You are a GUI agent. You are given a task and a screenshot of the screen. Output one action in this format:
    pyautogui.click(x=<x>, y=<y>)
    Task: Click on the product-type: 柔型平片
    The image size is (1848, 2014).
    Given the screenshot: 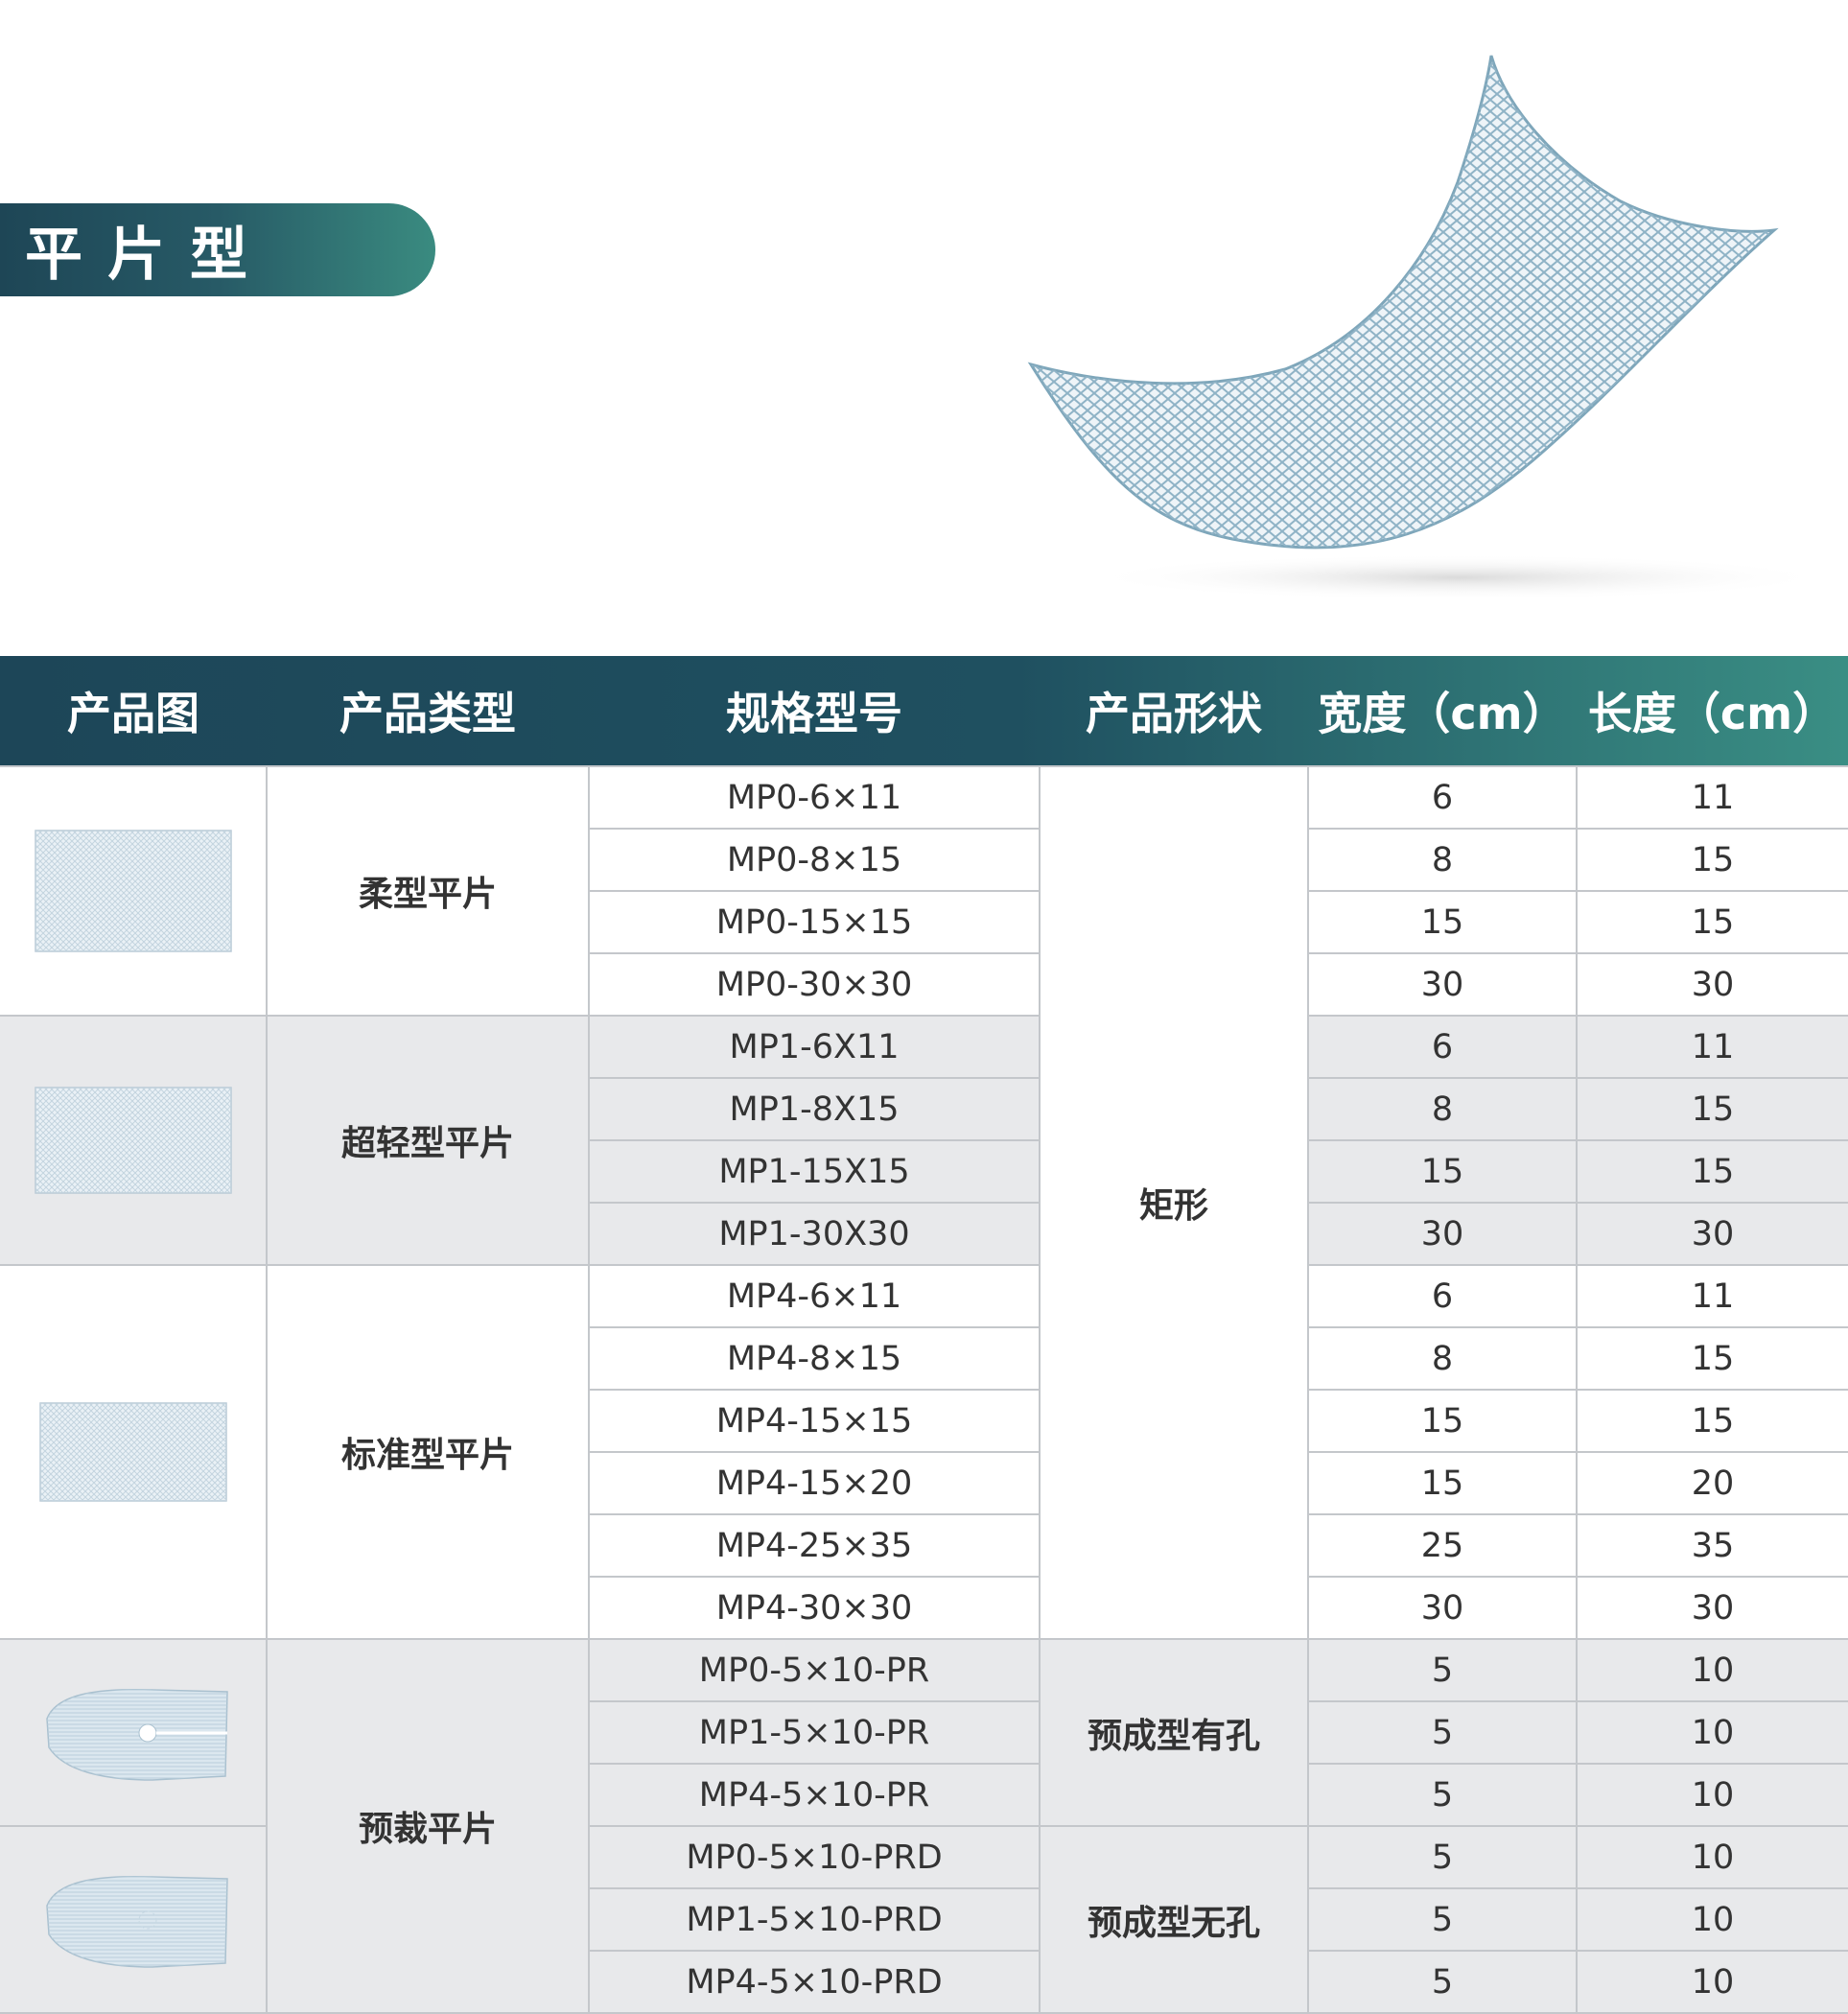 What is the action you would take?
    pyautogui.click(x=428, y=891)
    